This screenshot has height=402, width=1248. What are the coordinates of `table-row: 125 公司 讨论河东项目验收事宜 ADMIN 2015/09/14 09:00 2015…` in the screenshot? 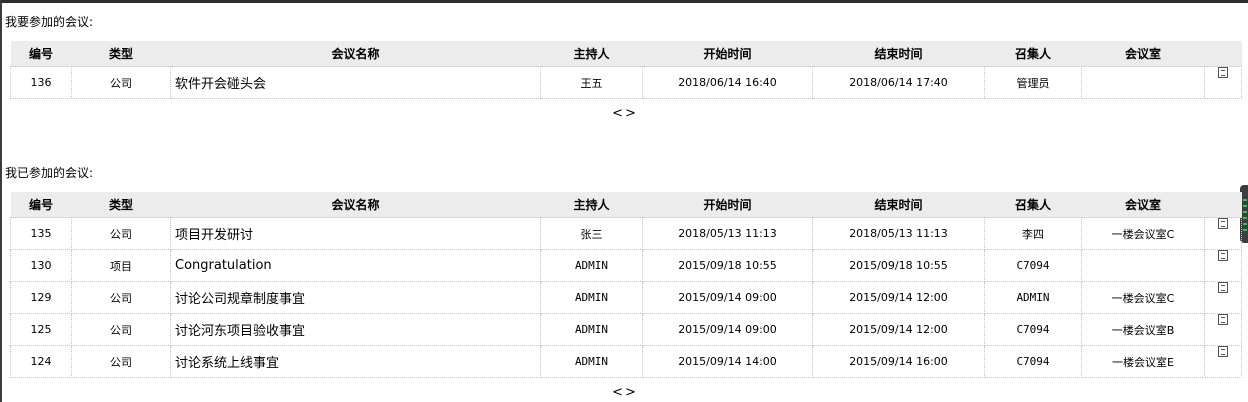 It's located at (626, 329).